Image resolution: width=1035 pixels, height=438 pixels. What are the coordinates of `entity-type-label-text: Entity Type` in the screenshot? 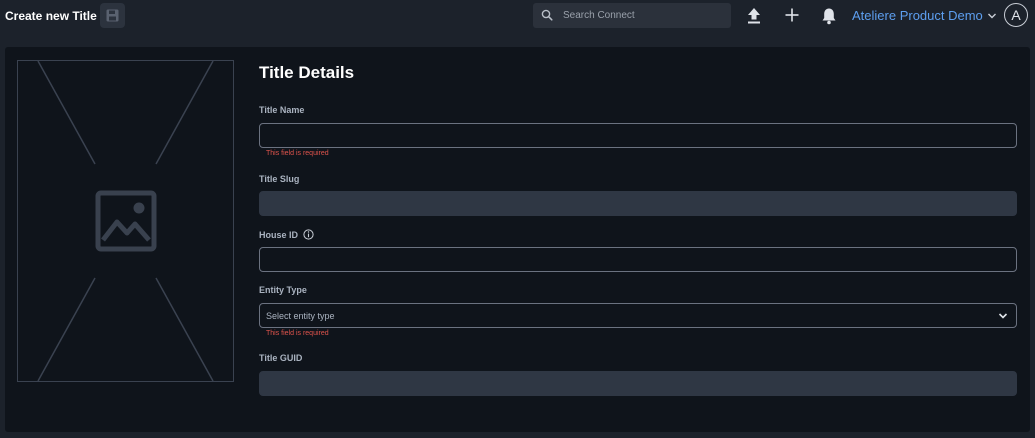 It's located at (283, 290).